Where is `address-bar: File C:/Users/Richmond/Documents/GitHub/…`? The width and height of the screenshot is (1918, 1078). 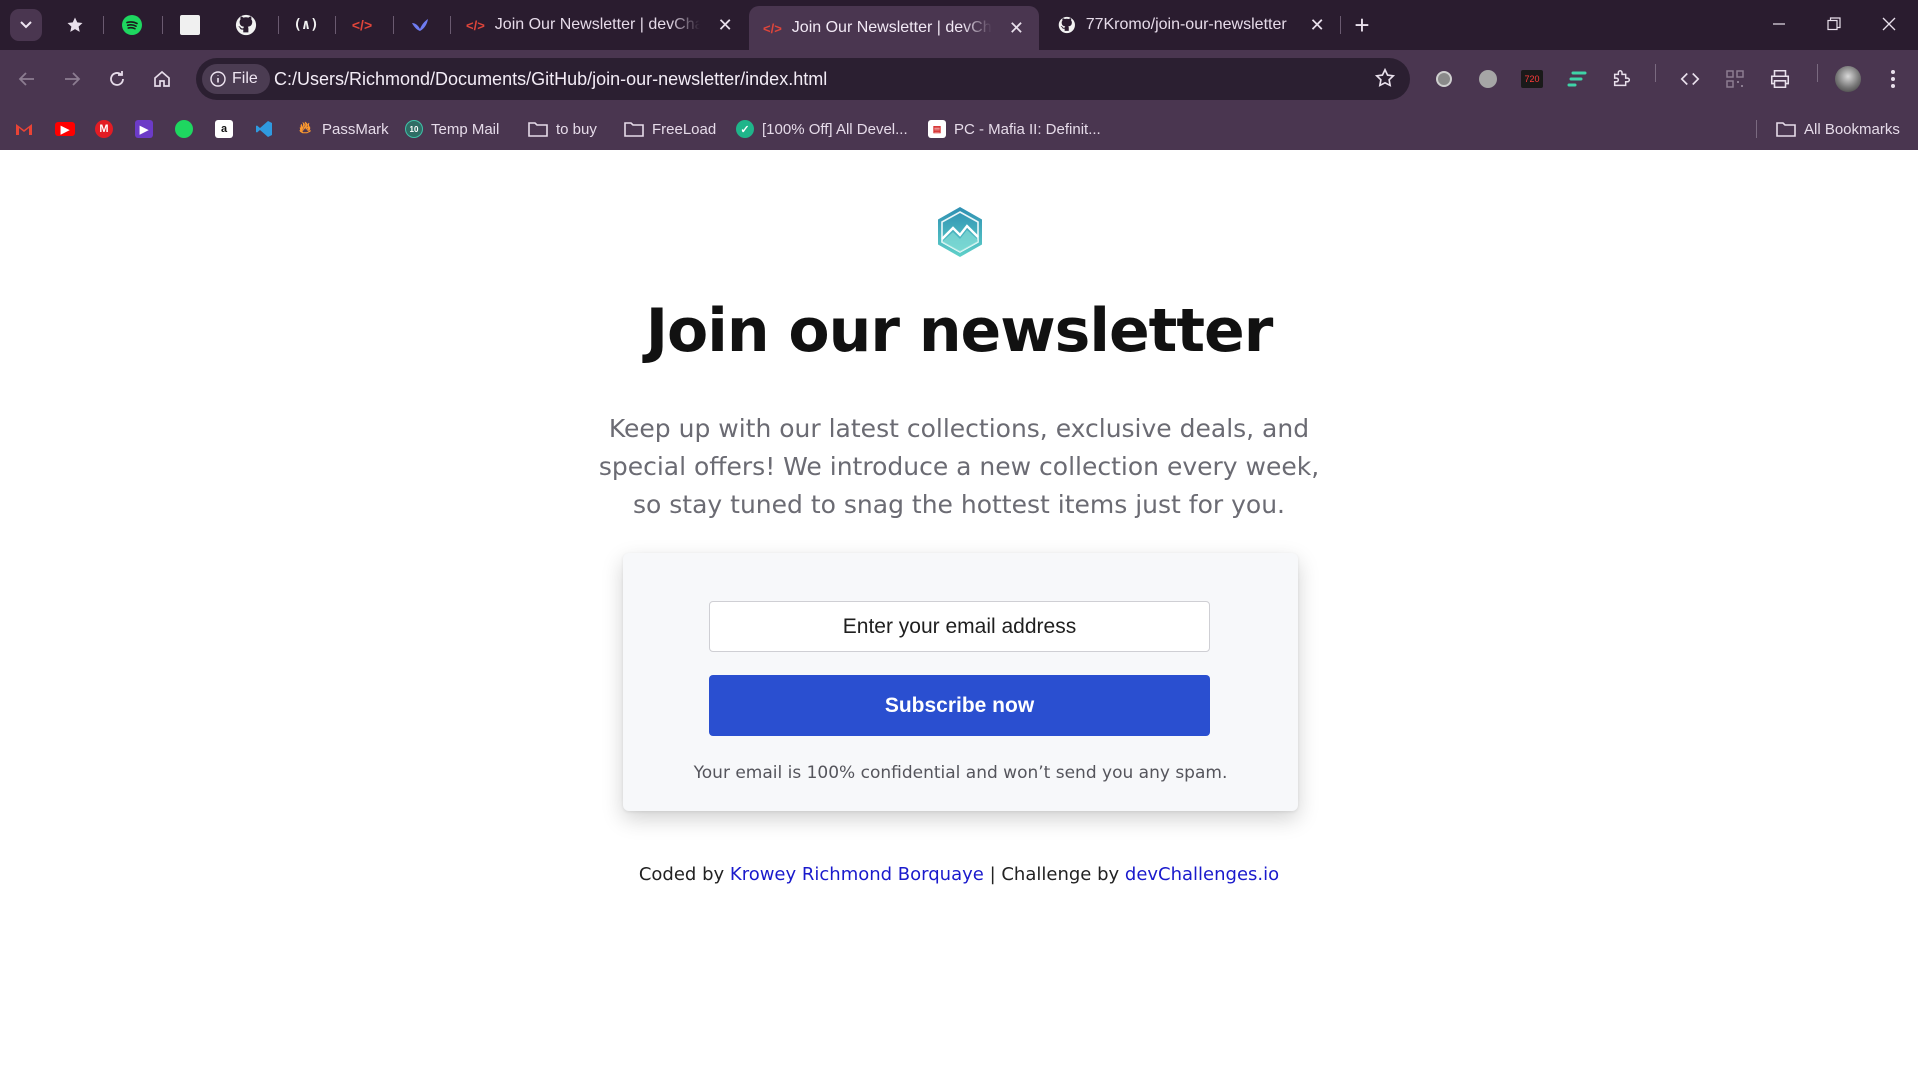
address-bar: File C:/Users/Richmond/Documents/GitHub/… is located at coordinates (803, 79).